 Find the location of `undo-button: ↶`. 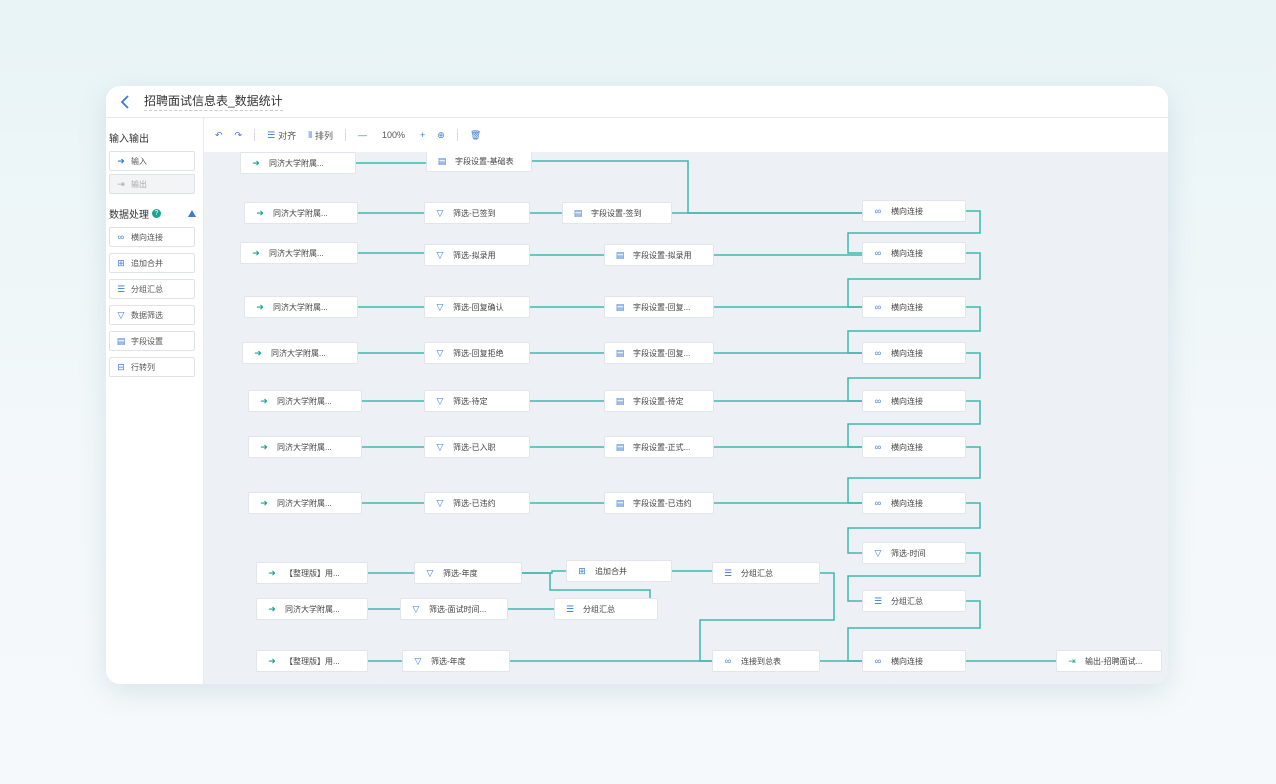

undo-button: ↶ is located at coordinates (219, 135).